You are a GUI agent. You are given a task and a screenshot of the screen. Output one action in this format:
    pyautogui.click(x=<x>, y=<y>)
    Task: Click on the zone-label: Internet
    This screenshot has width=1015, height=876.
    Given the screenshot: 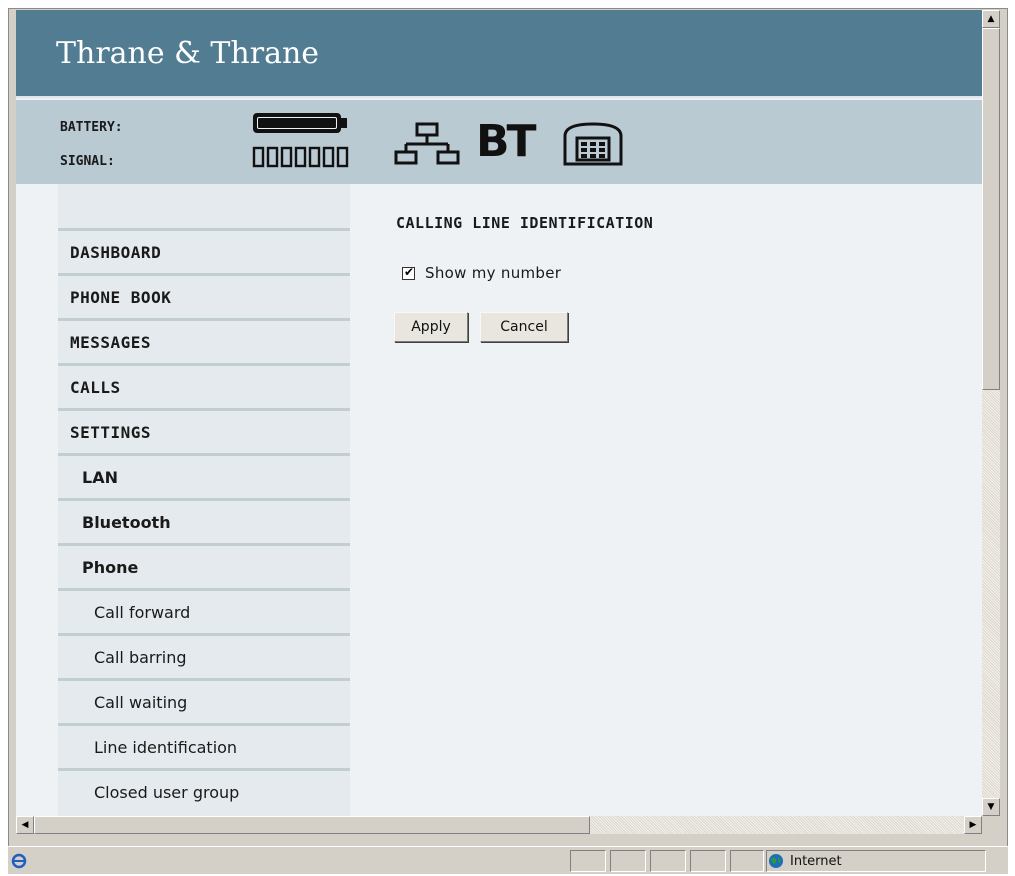 What is the action you would take?
    pyautogui.click(x=816, y=861)
    